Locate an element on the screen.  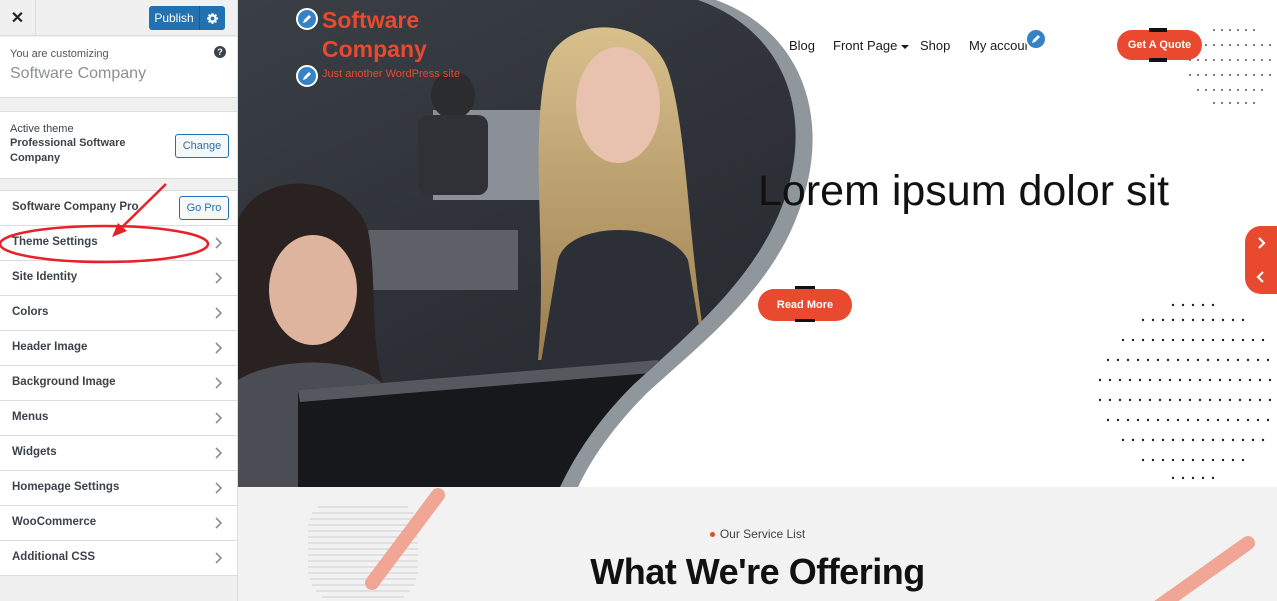
services-subtitle-text: Our Service List is located at coordinates (762, 534).